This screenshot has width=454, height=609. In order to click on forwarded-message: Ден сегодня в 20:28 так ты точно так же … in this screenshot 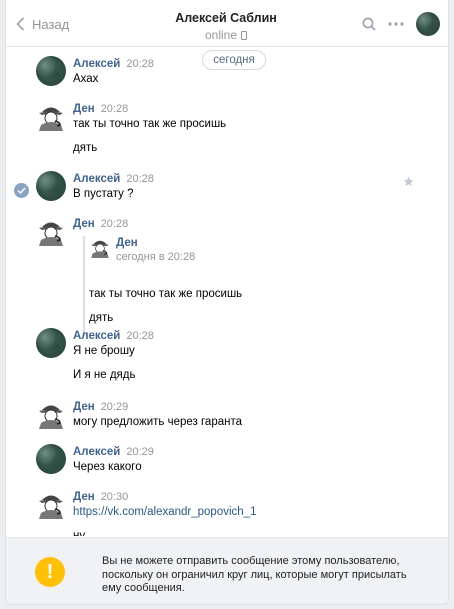, I will do `click(162, 286)`.